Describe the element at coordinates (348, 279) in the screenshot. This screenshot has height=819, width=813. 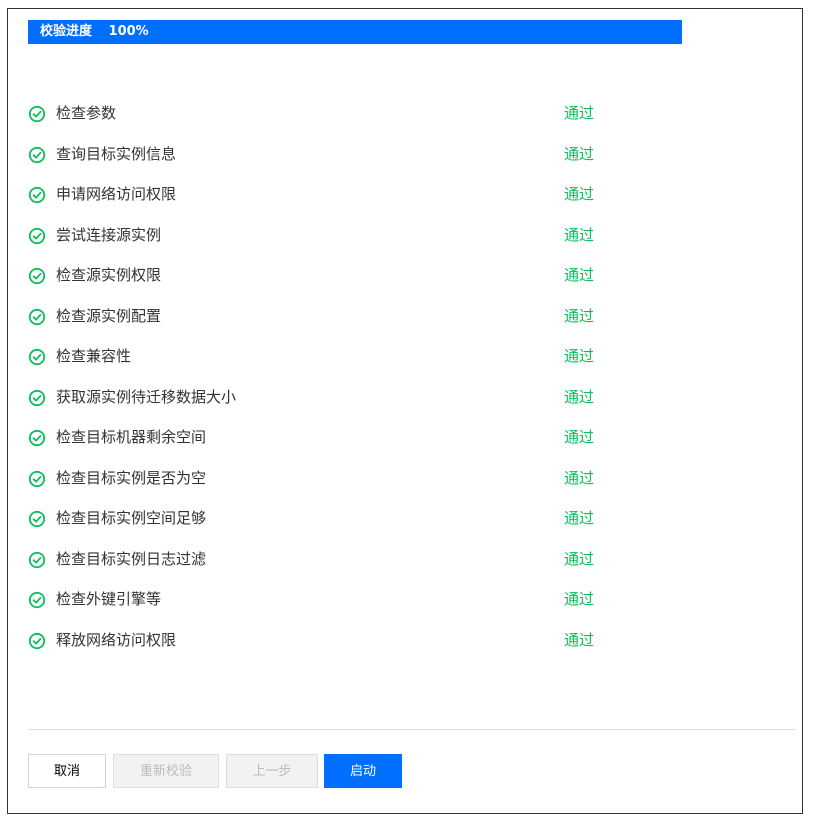
I see `check-item: 检查源实例权限 通过` at that location.